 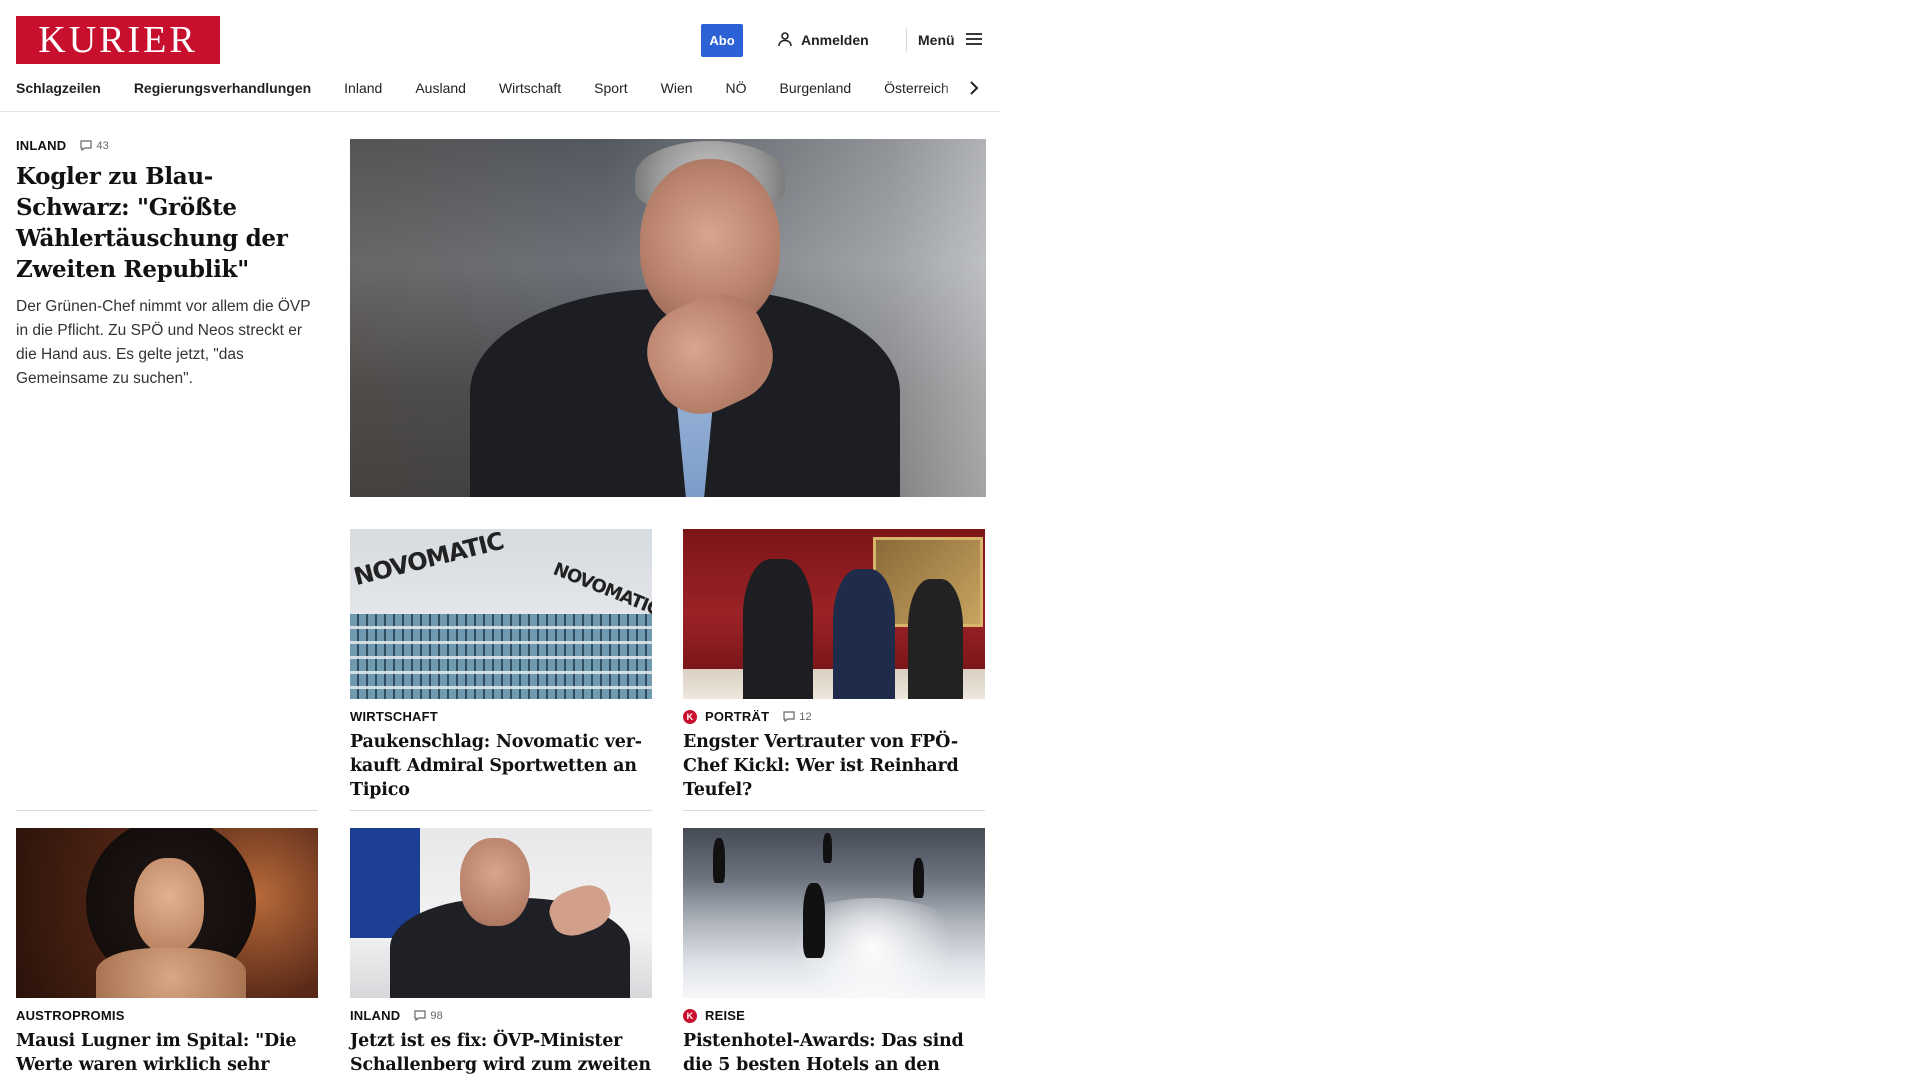 I want to click on logo-text: KURIER, so click(x=118, y=40).